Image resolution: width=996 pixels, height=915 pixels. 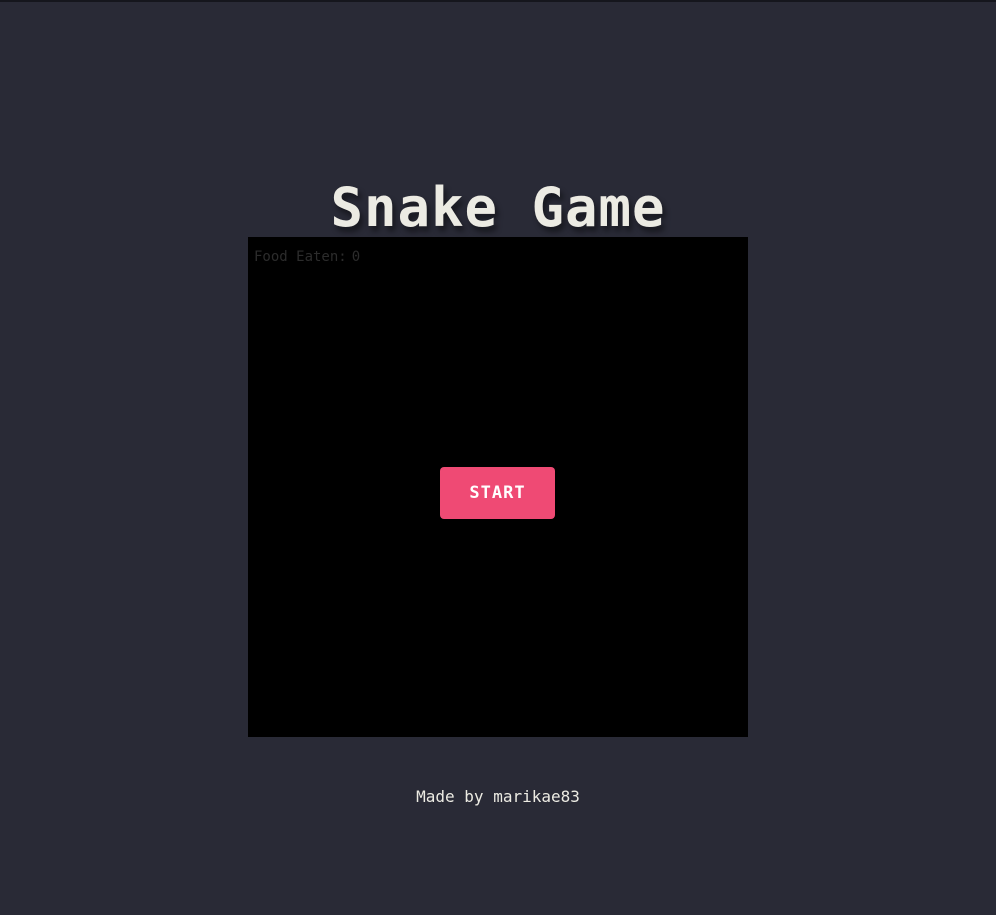 I want to click on page-title: Snake Game, so click(x=498, y=208).